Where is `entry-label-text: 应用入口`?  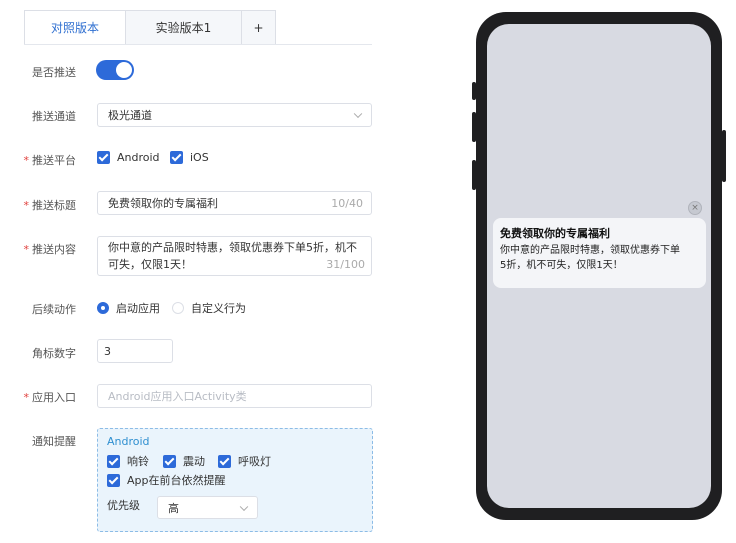
entry-label-text: 应用入口 is located at coordinates (54, 397).